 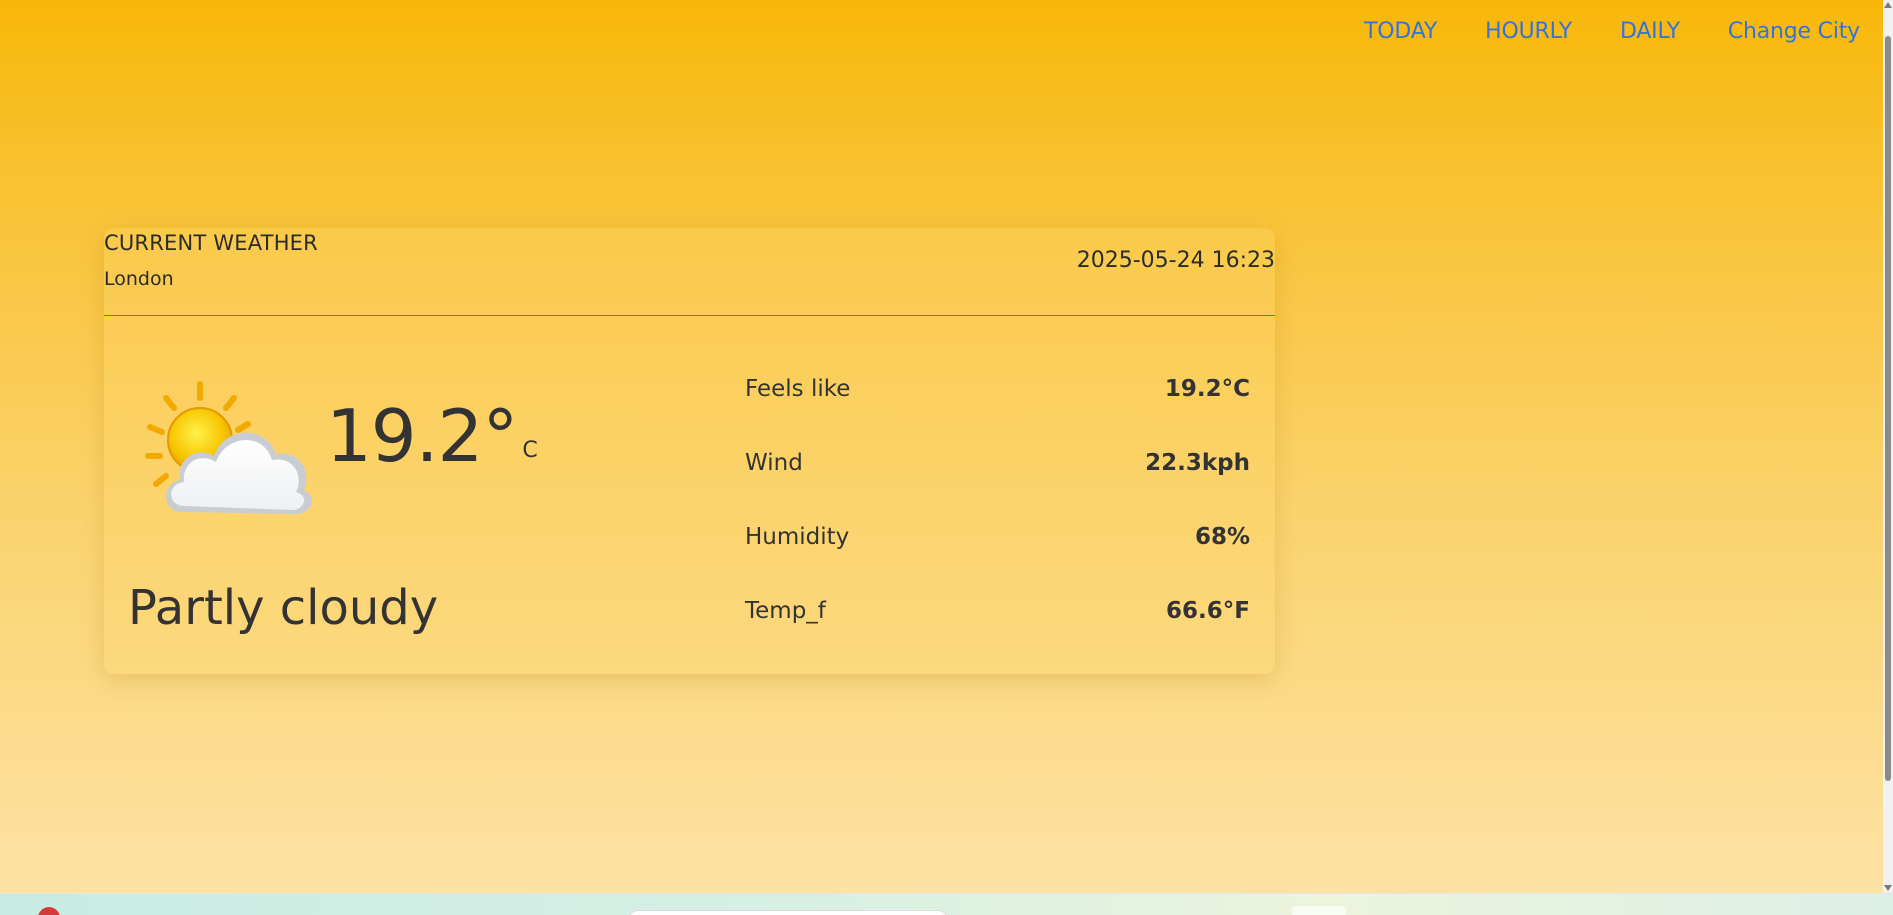 I want to click on detail-label: Humidity, so click(x=797, y=537).